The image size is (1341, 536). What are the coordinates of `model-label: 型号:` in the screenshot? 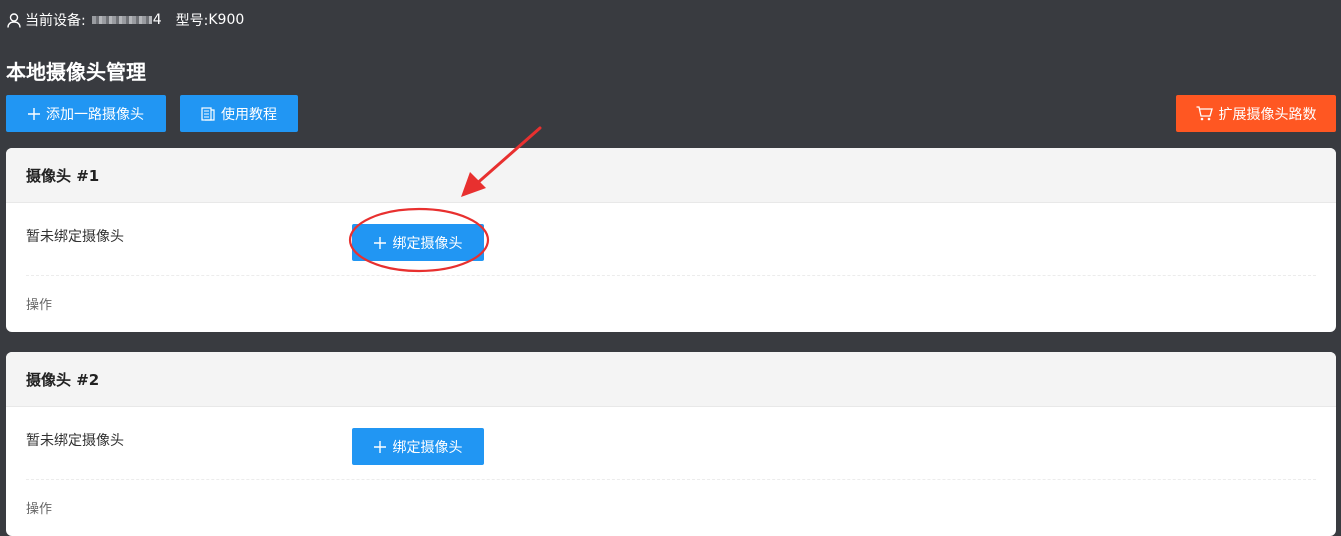 It's located at (192, 21).